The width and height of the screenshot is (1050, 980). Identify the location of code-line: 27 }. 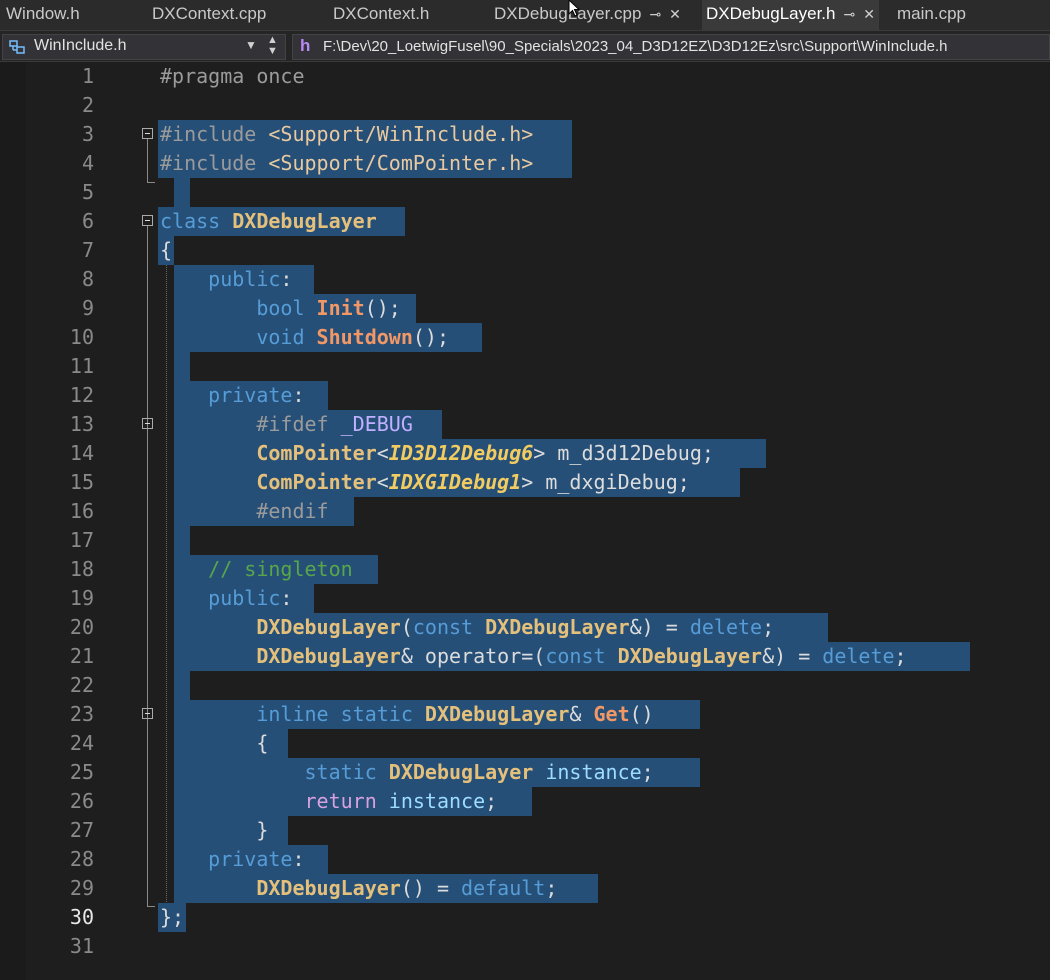
(525, 830).